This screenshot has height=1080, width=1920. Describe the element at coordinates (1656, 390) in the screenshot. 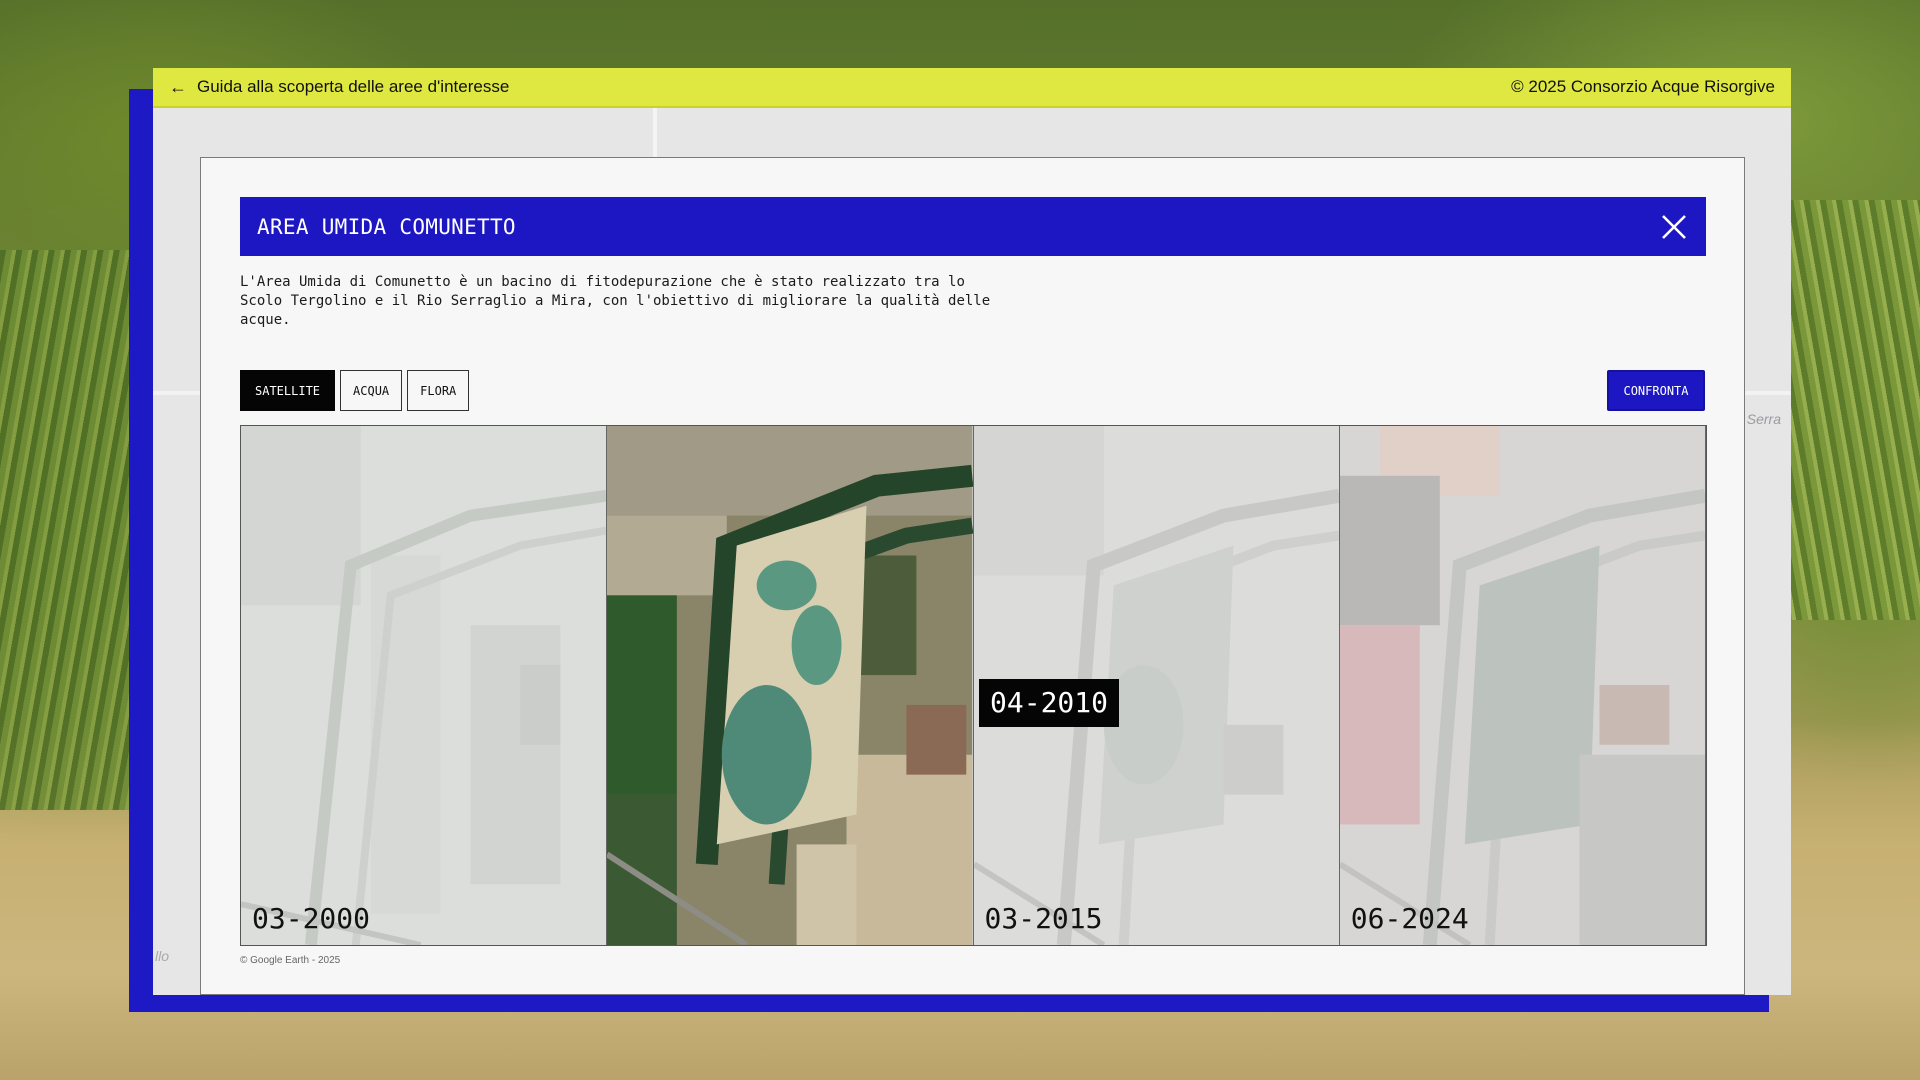

I see `compare-button: CONFRONTA` at that location.